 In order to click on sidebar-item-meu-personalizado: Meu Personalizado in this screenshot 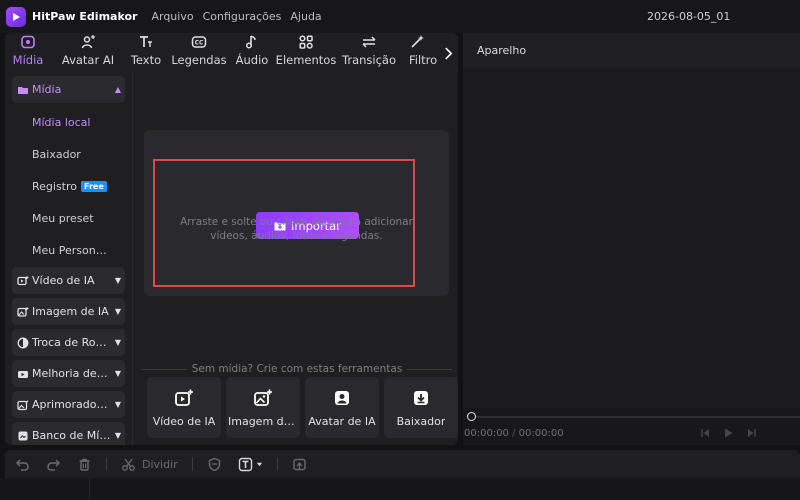, I will do `click(72, 250)`.